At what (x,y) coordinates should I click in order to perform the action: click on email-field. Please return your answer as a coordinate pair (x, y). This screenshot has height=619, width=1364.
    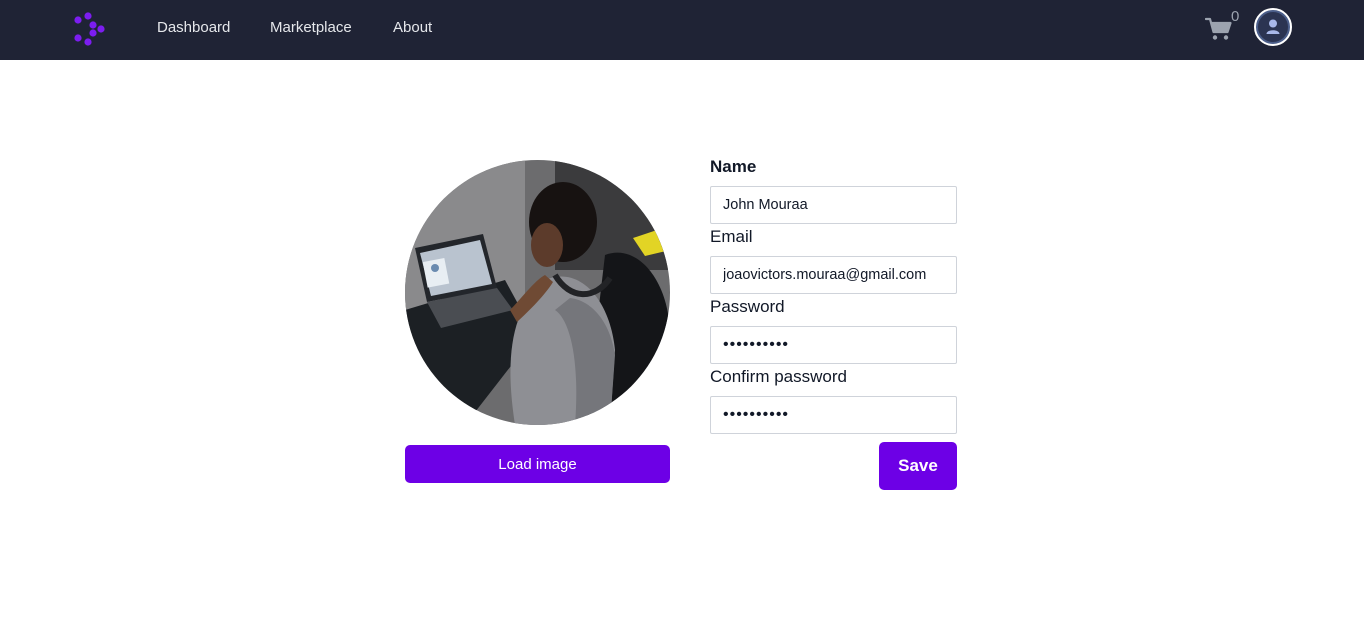
    Looking at the image, I should click on (833, 275).